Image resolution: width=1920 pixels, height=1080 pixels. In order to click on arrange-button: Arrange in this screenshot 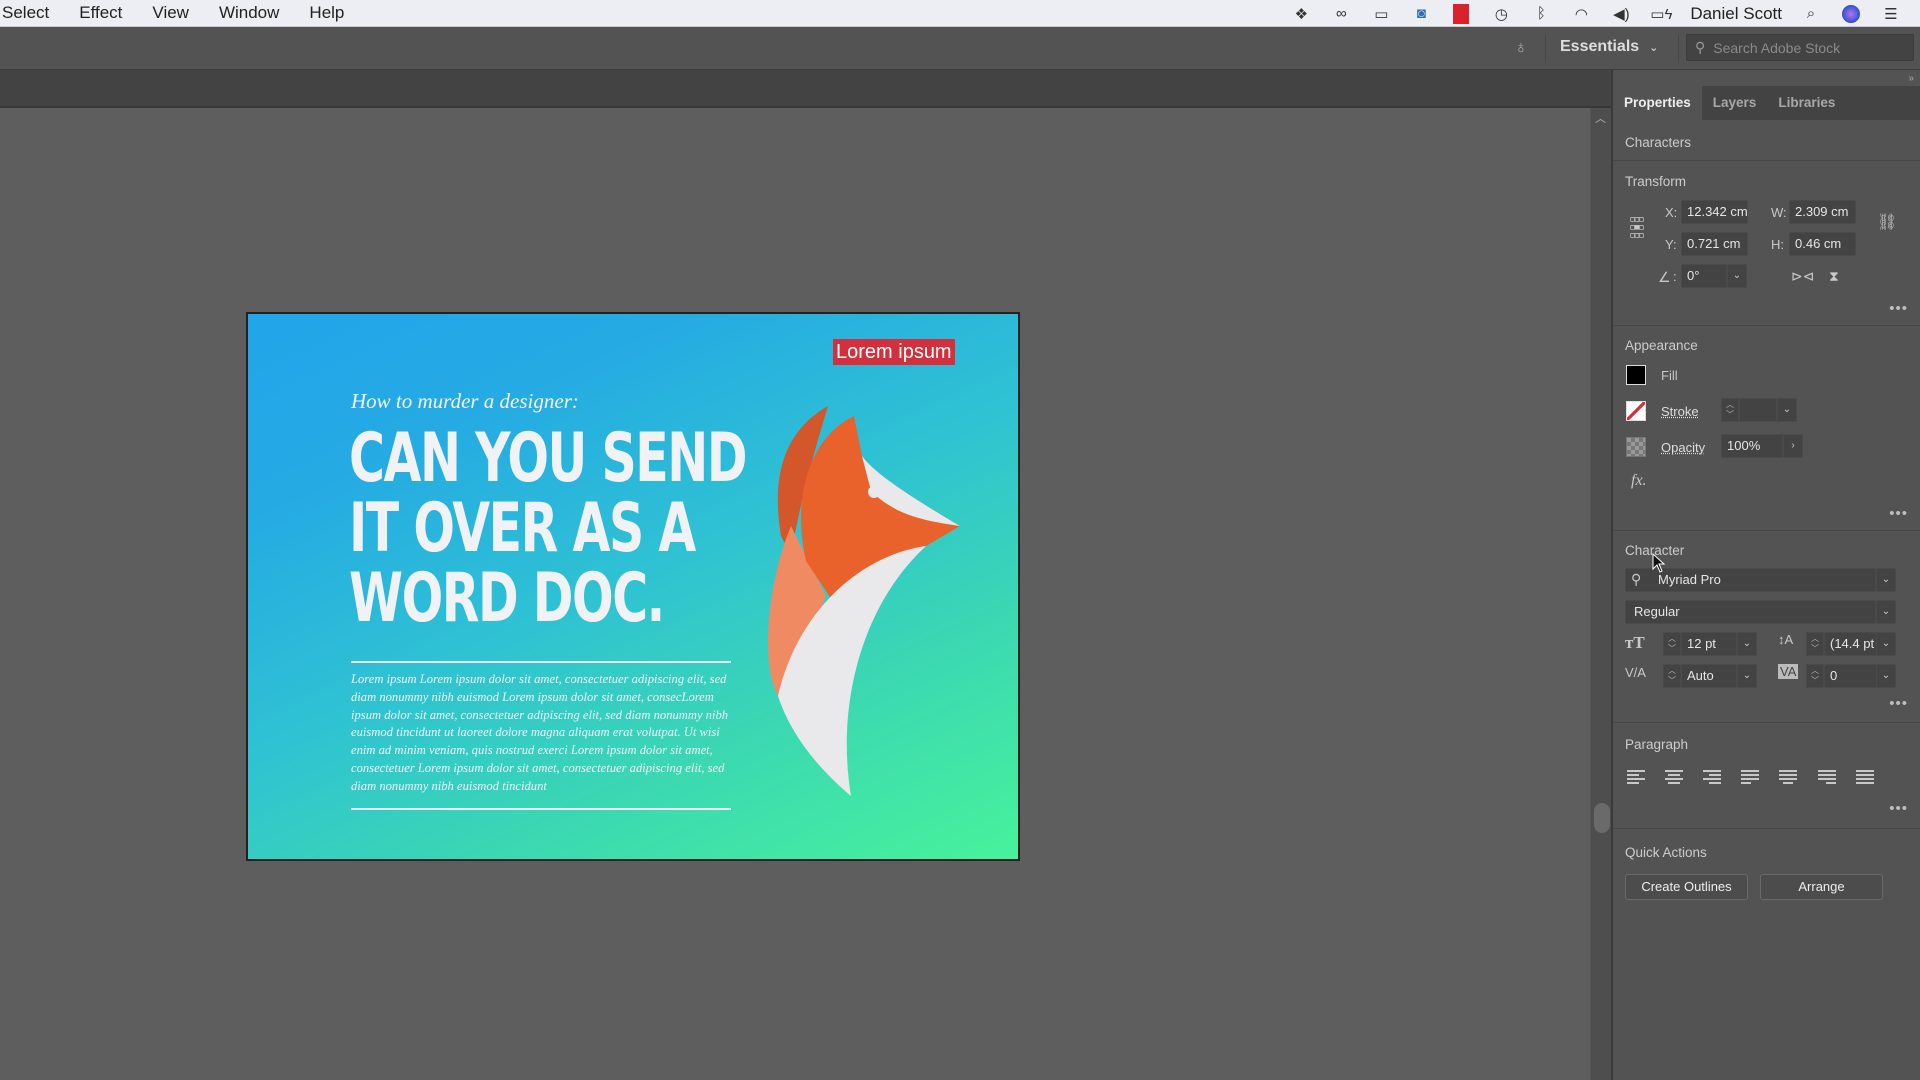, I will do `click(1821, 887)`.